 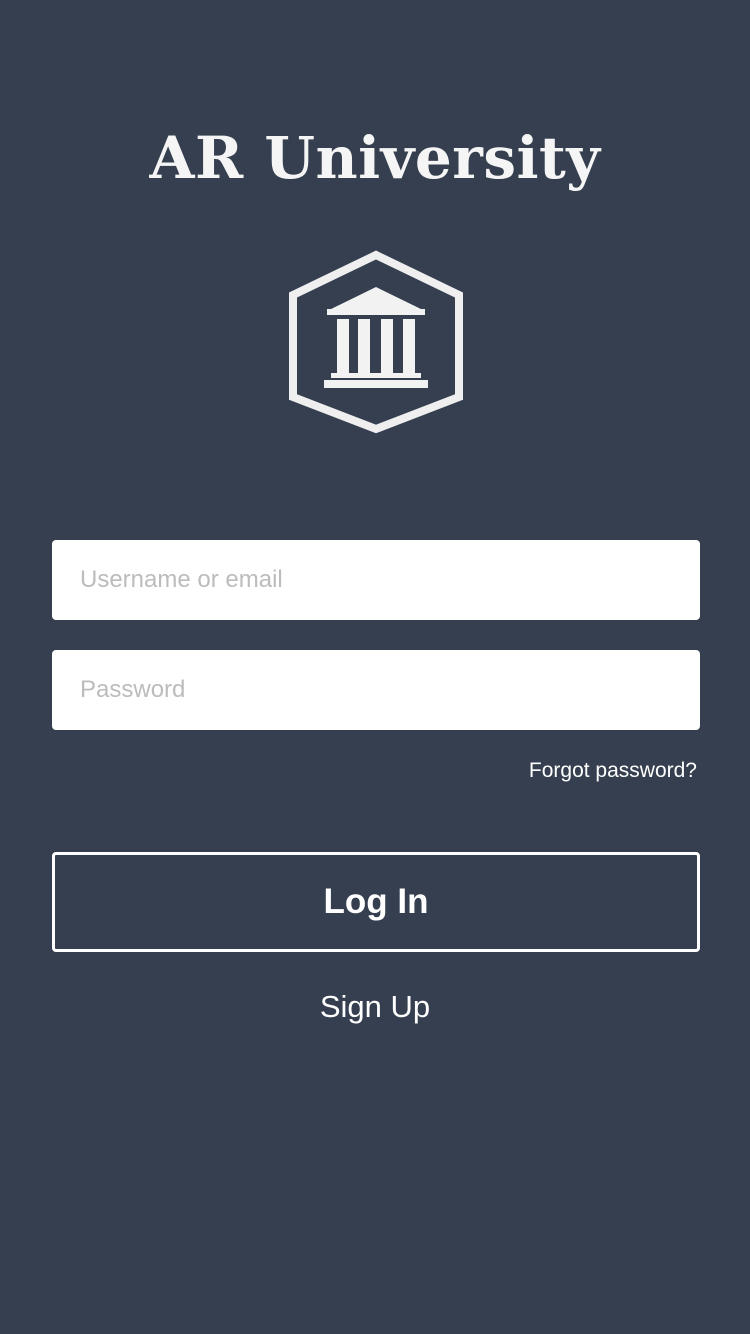 What do you see at coordinates (613, 771) in the screenshot?
I see `forgot-password-link: Forgot password?` at bounding box center [613, 771].